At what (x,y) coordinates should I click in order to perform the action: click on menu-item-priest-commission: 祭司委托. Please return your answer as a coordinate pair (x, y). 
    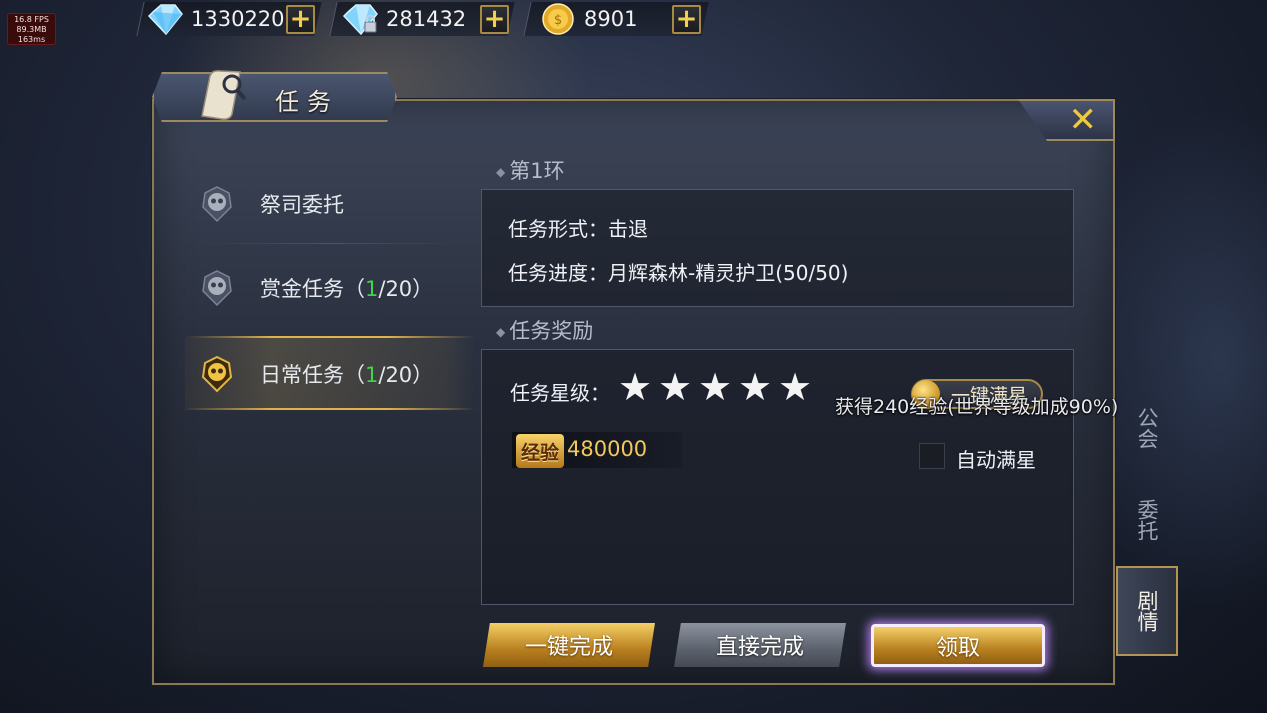
    Looking at the image, I should click on (330, 204).